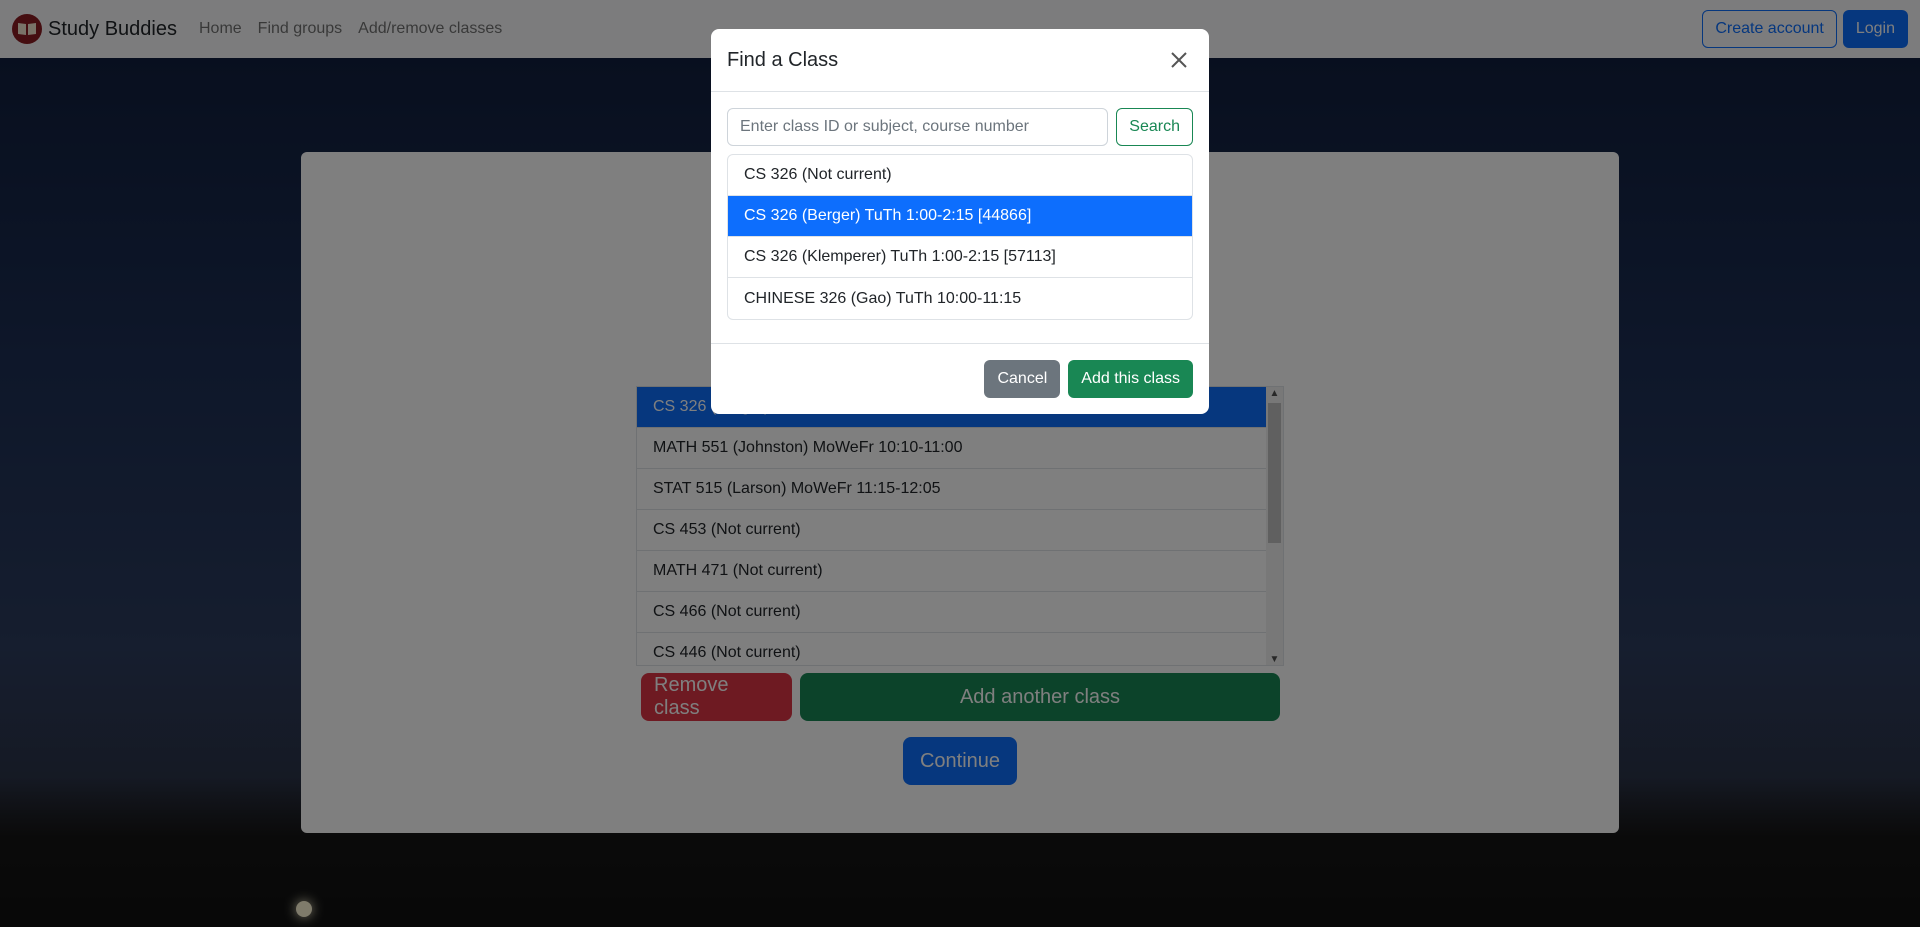  Describe the element at coordinates (1022, 379) in the screenshot. I see `cancel-button: Cancel` at that location.